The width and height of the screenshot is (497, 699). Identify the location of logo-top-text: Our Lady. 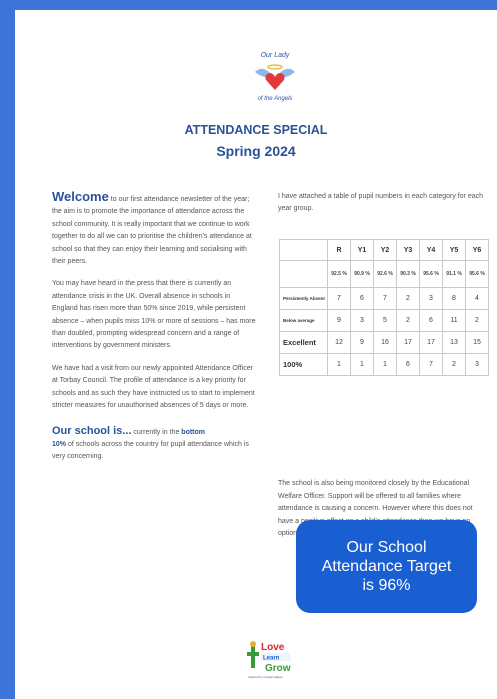
(275, 55).